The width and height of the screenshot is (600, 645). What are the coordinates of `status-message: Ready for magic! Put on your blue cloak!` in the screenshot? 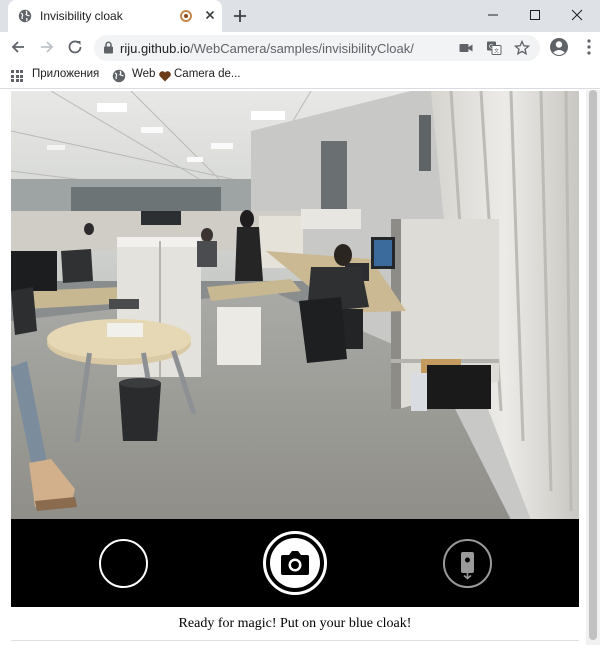 It's located at (295, 623).